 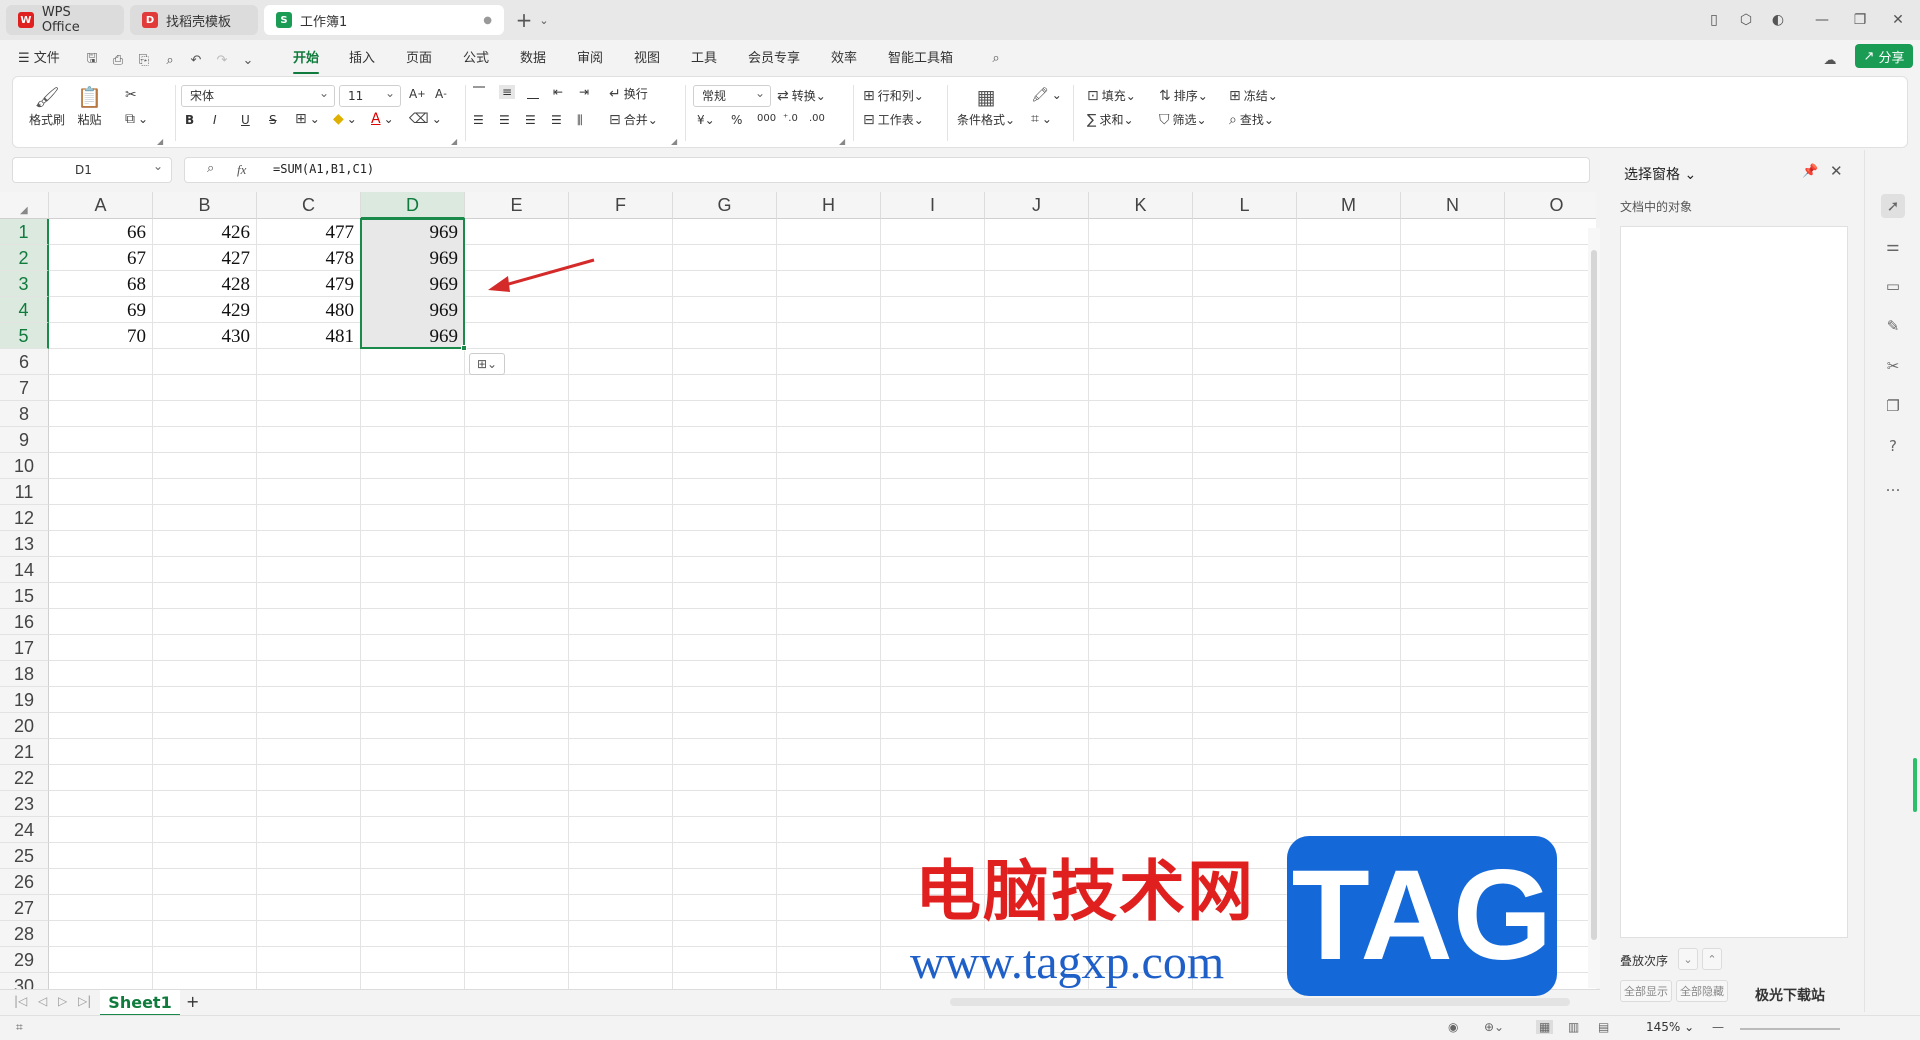 I want to click on export-icon: ⎙, so click(x=118, y=60).